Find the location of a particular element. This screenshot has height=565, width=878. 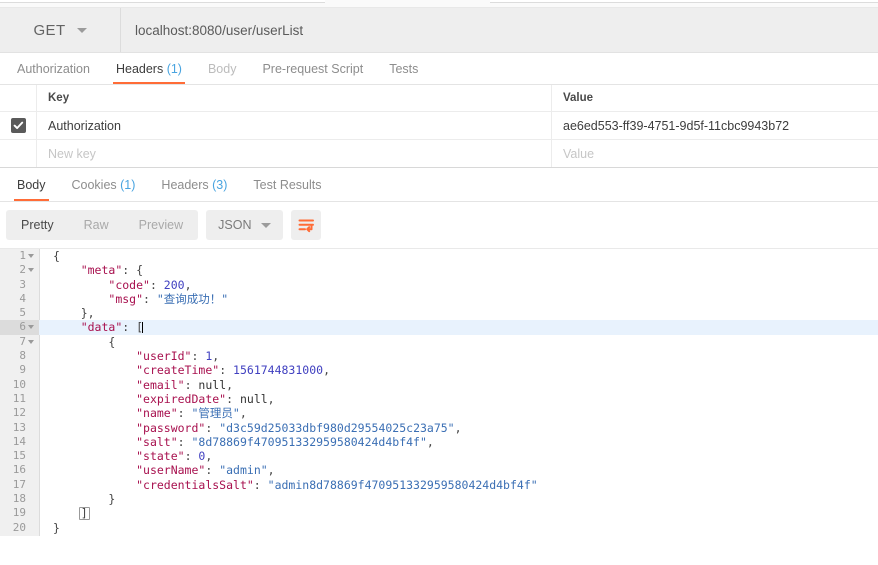

view-mode-raw: Raw is located at coordinates (96, 225).